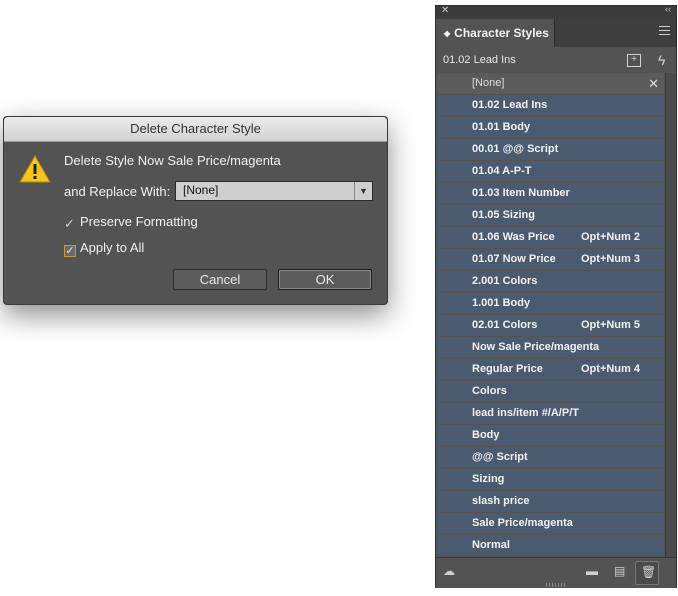 This screenshot has width=678, height=596. I want to click on replace-style-select: [None] ▼, so click(274, 191).